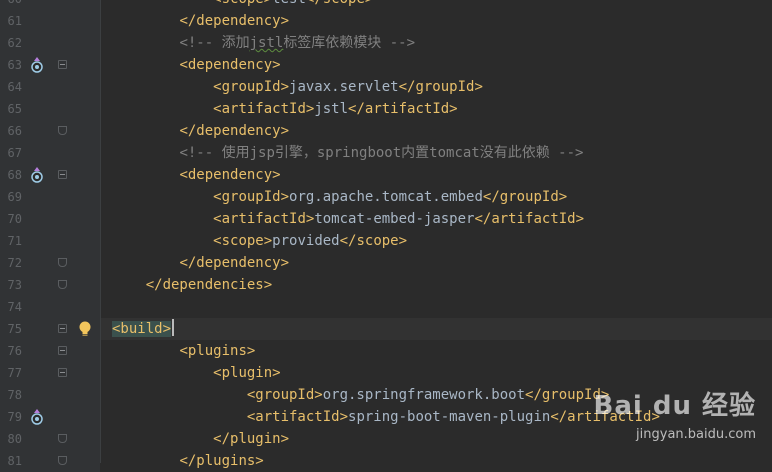 The image size is (772, 472). What do you see at coordinates (386, 175) in the screenshot?
I see `code-line-68: 68 <dependency>` at bounding box center [386, 175].